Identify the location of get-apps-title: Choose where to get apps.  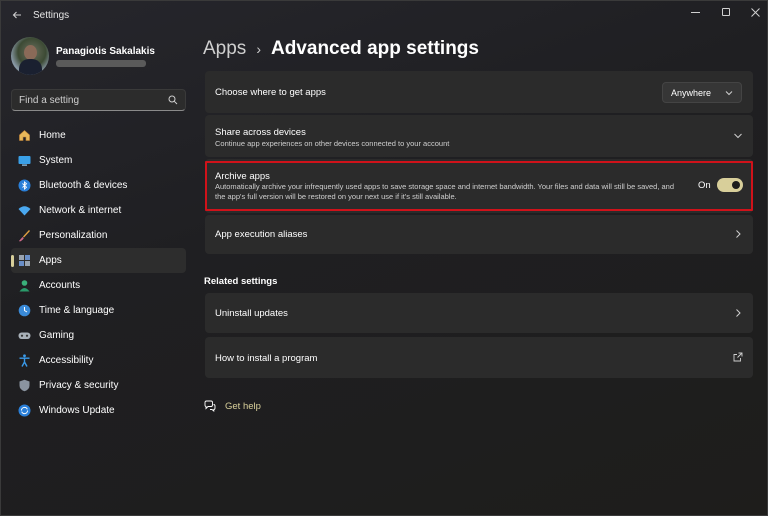
(270, 92).